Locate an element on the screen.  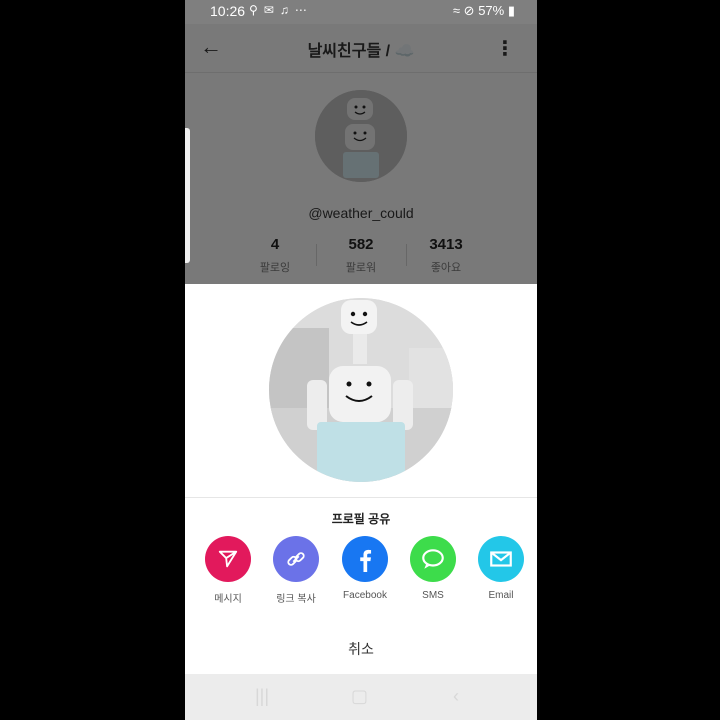
system-nav-bar: ||| ▢ ‹ is located at coordinates (361, 697).